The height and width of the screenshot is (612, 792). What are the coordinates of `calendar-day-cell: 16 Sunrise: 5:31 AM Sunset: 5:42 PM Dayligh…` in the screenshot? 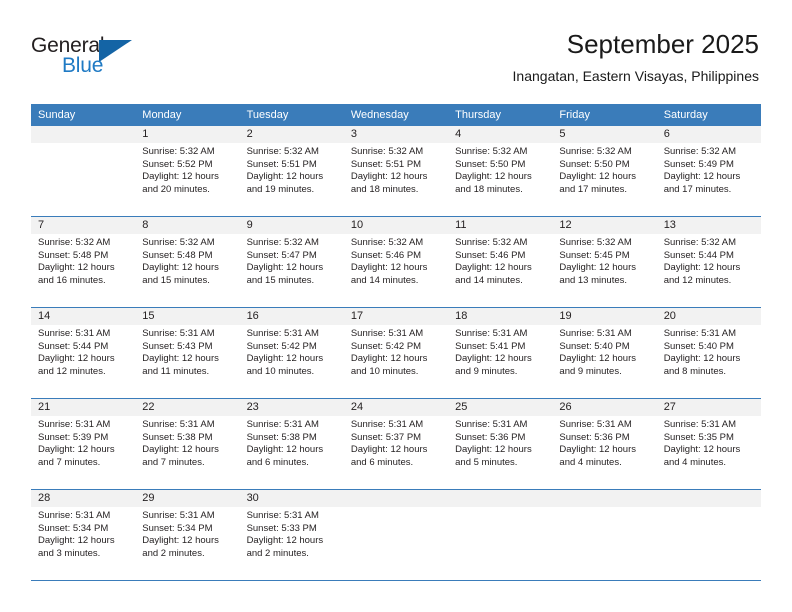 It's located at (291, 353).